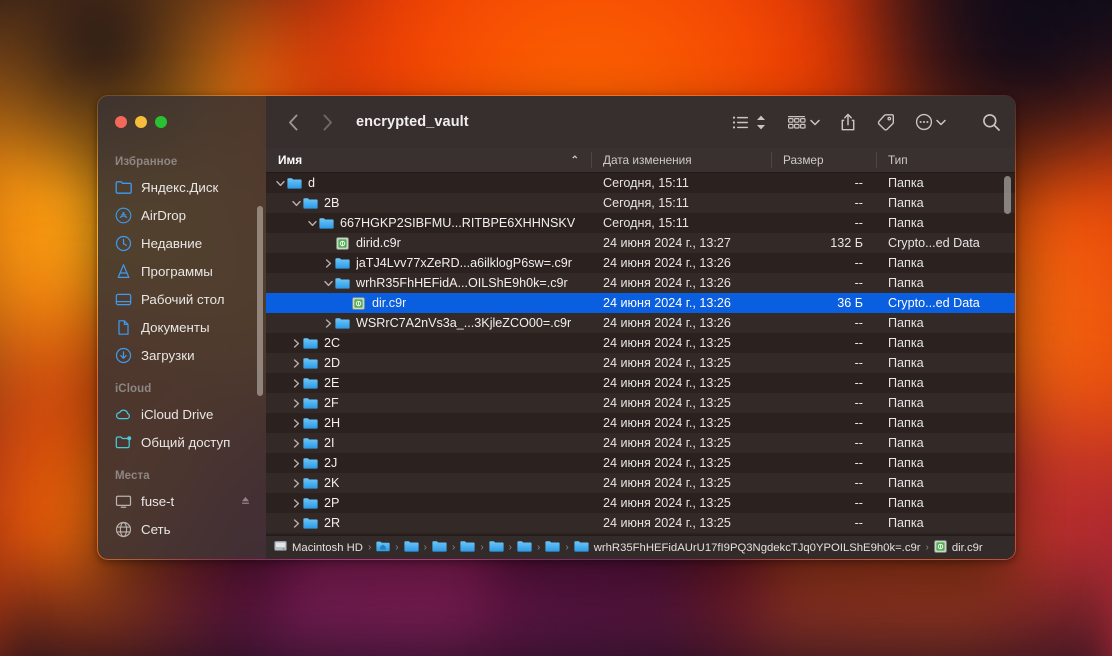  I want to click on sidebar-item-applications: Программы, so click(182, 271).